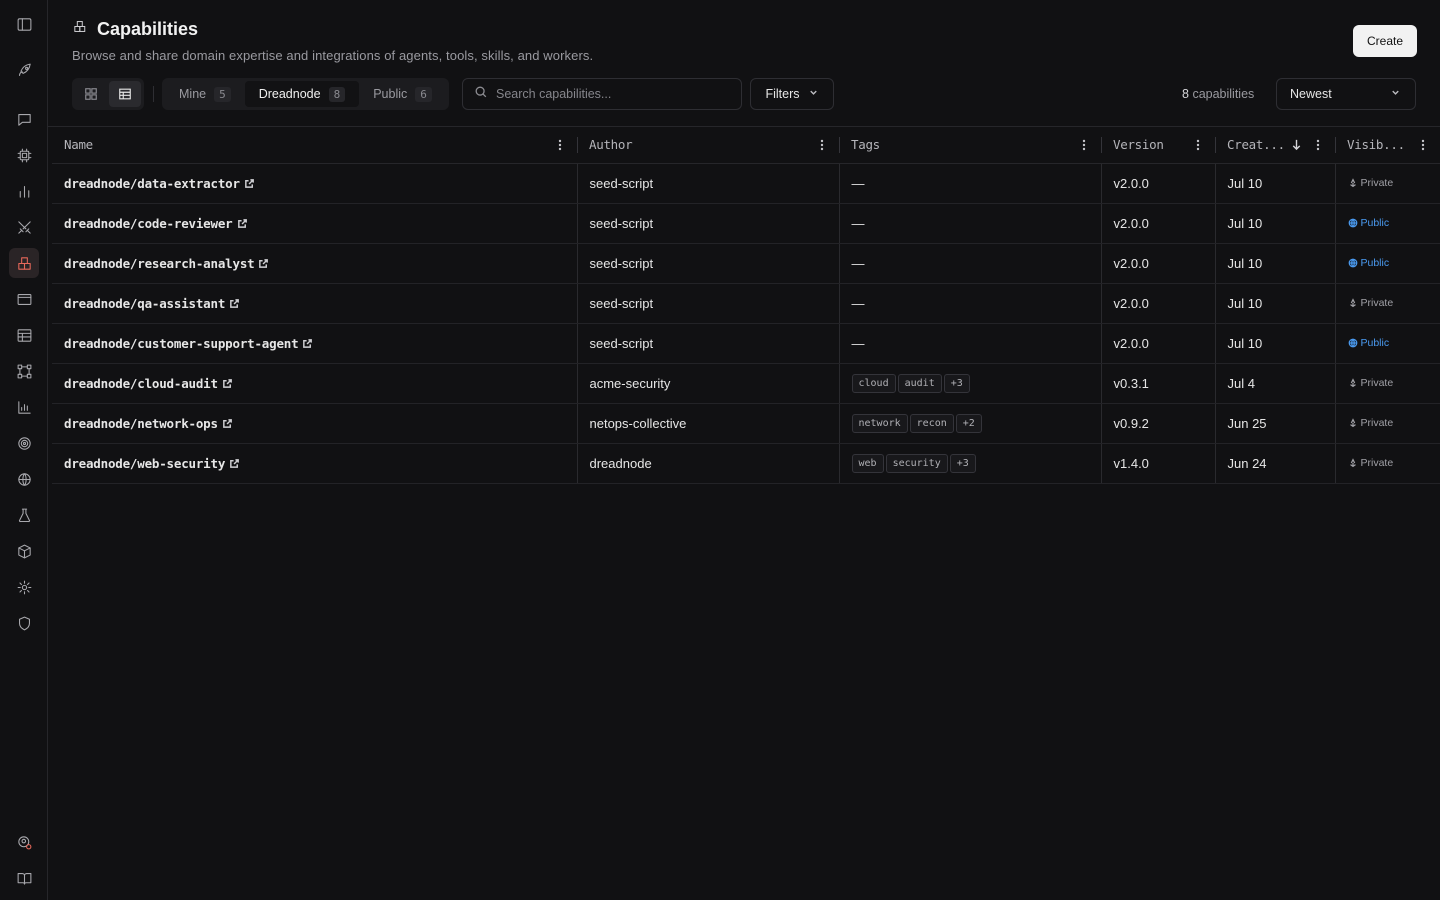 Image resolution: width=1440 pixels, height=900 pixels. I want to click on capability-name-link: dreadnode/cloud-audit, so click(141, 383).